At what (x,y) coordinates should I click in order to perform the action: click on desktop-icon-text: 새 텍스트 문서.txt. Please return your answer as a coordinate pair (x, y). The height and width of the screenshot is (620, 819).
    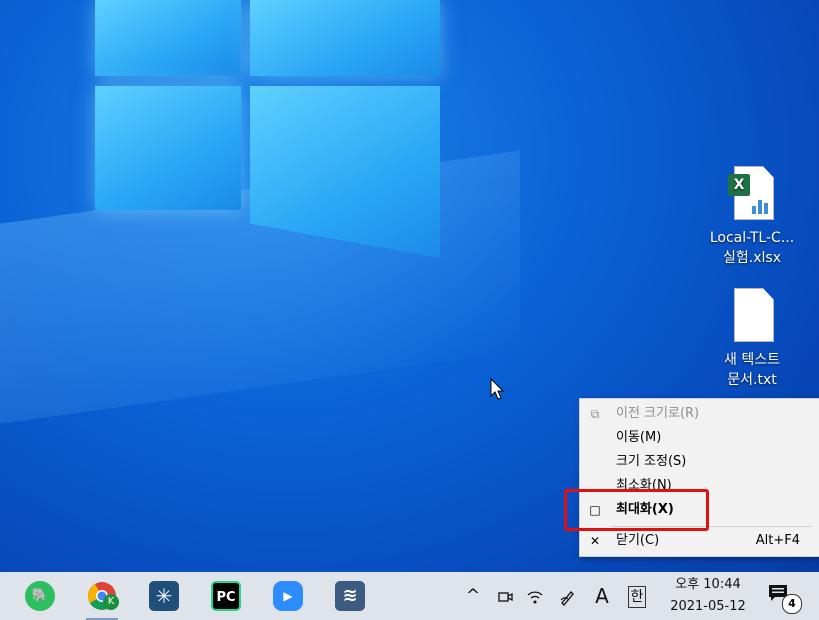
    Looking at the image, I should click on (752, 339).